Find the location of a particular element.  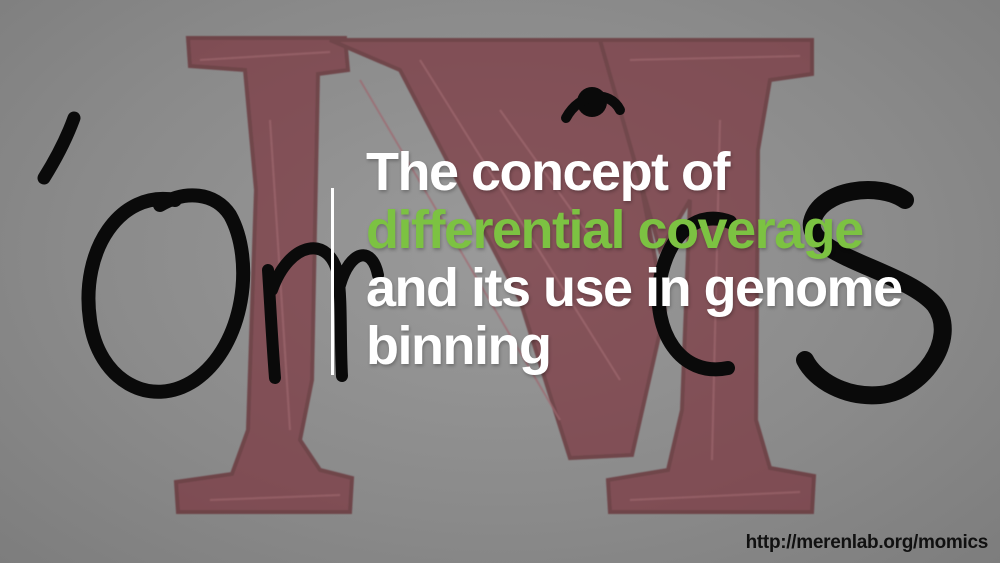

title-line-1: The concept of is located at coordinates (548, 172).